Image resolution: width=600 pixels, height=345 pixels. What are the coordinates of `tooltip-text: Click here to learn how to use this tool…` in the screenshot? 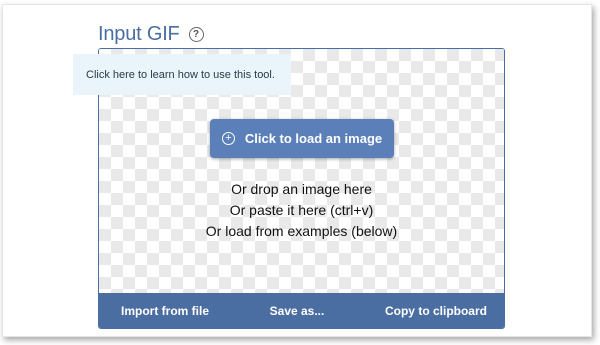 It's located at (180, 74).